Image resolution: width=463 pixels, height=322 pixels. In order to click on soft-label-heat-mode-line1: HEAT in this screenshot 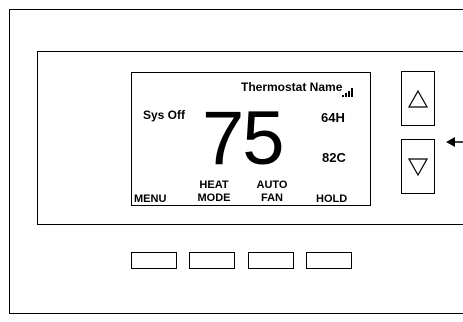, I will do `click(214, 185)`.